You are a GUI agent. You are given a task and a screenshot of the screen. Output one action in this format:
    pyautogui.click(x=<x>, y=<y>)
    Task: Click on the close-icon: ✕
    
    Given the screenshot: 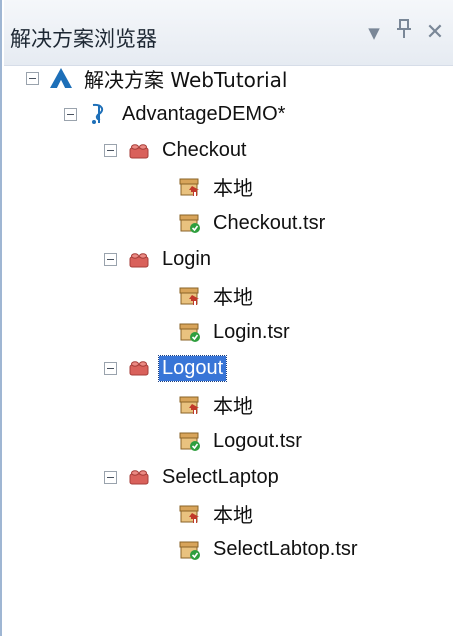 What is the action you would take?
    pyautogui.click(x=435, y=33)
    